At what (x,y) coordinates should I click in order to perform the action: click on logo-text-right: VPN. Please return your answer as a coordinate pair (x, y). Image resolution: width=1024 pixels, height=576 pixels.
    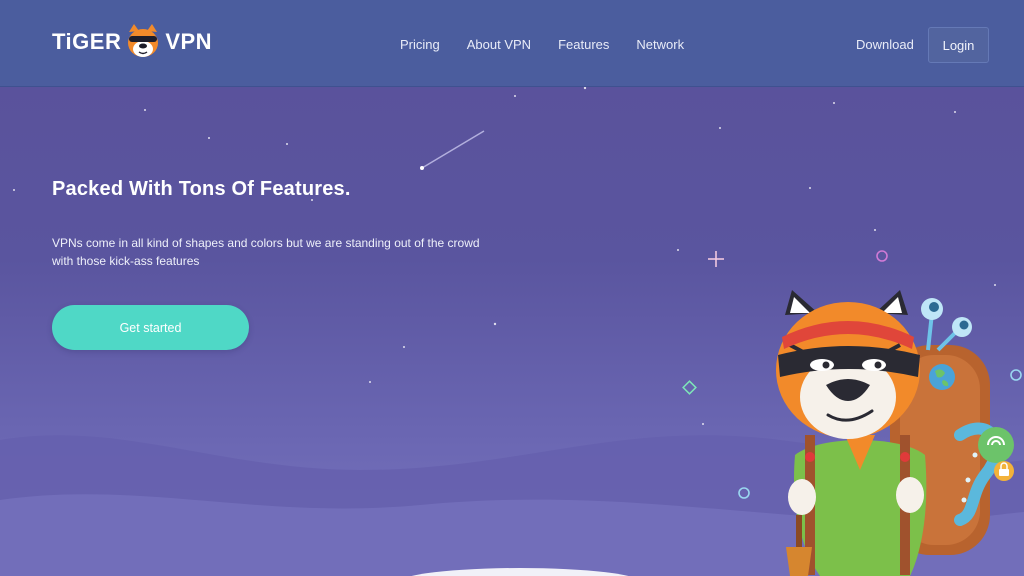
    Looking at the image, I should click on (189, 41).